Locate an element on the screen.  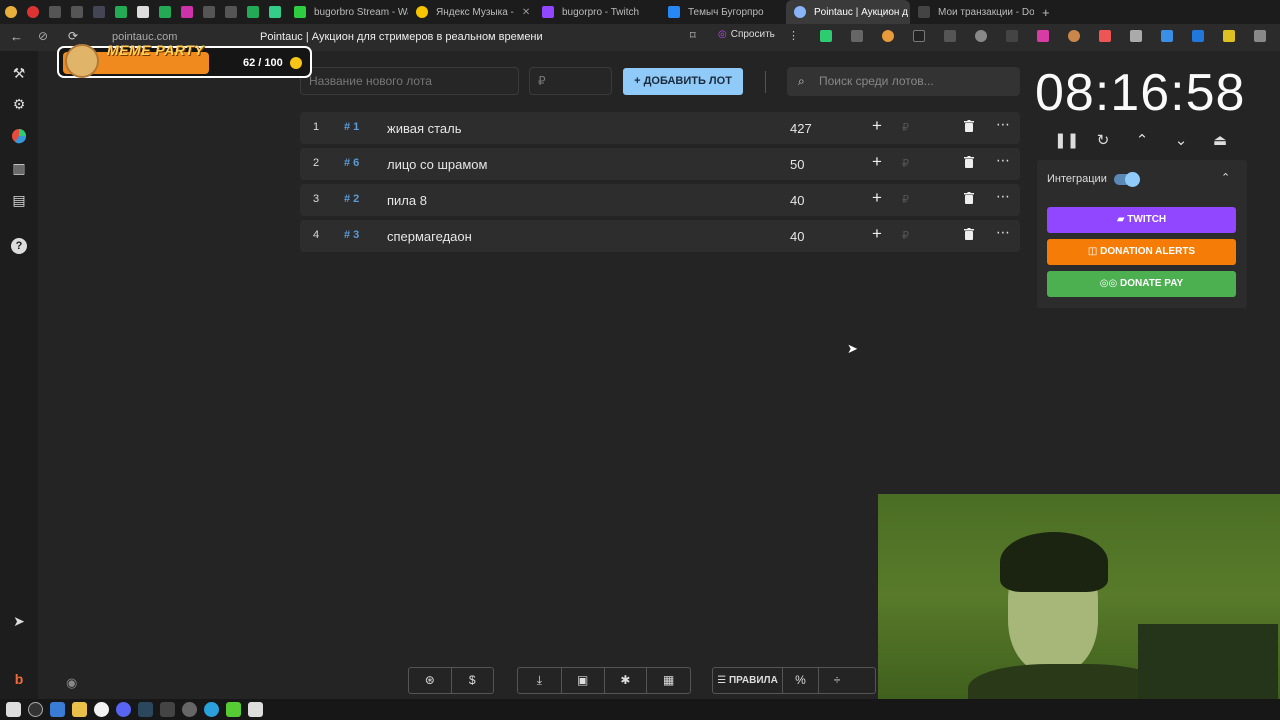
obs-icon is located at coordinates (189, 709).